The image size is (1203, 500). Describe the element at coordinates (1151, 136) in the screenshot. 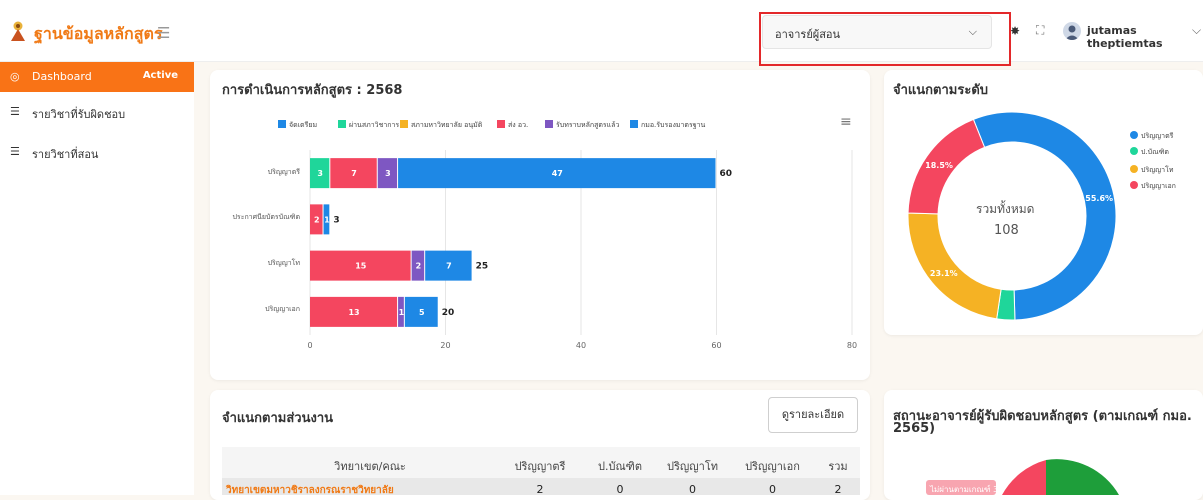

I see `legend-item: ปริญญาตรี` at that location.